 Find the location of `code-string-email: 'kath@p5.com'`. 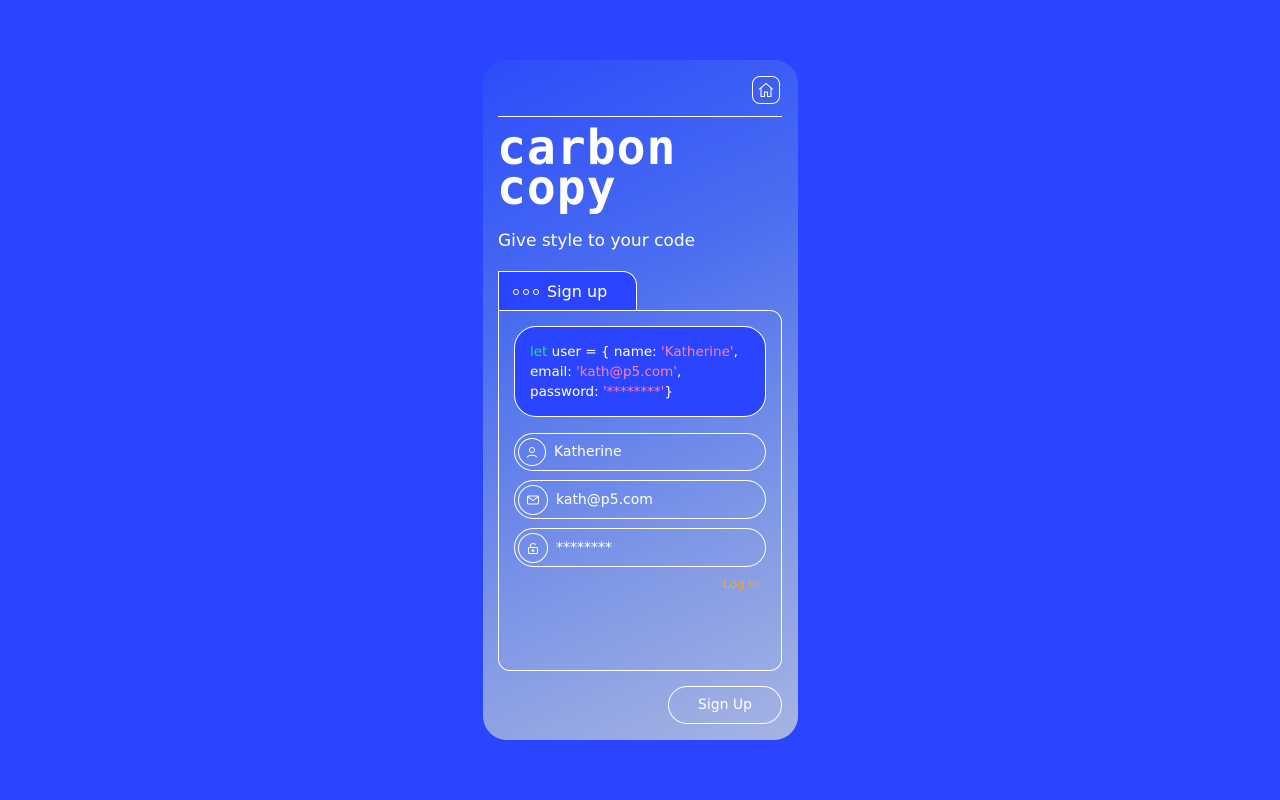

code-string-email: 'kath@p5.com' is located at coordinates (626, 372).